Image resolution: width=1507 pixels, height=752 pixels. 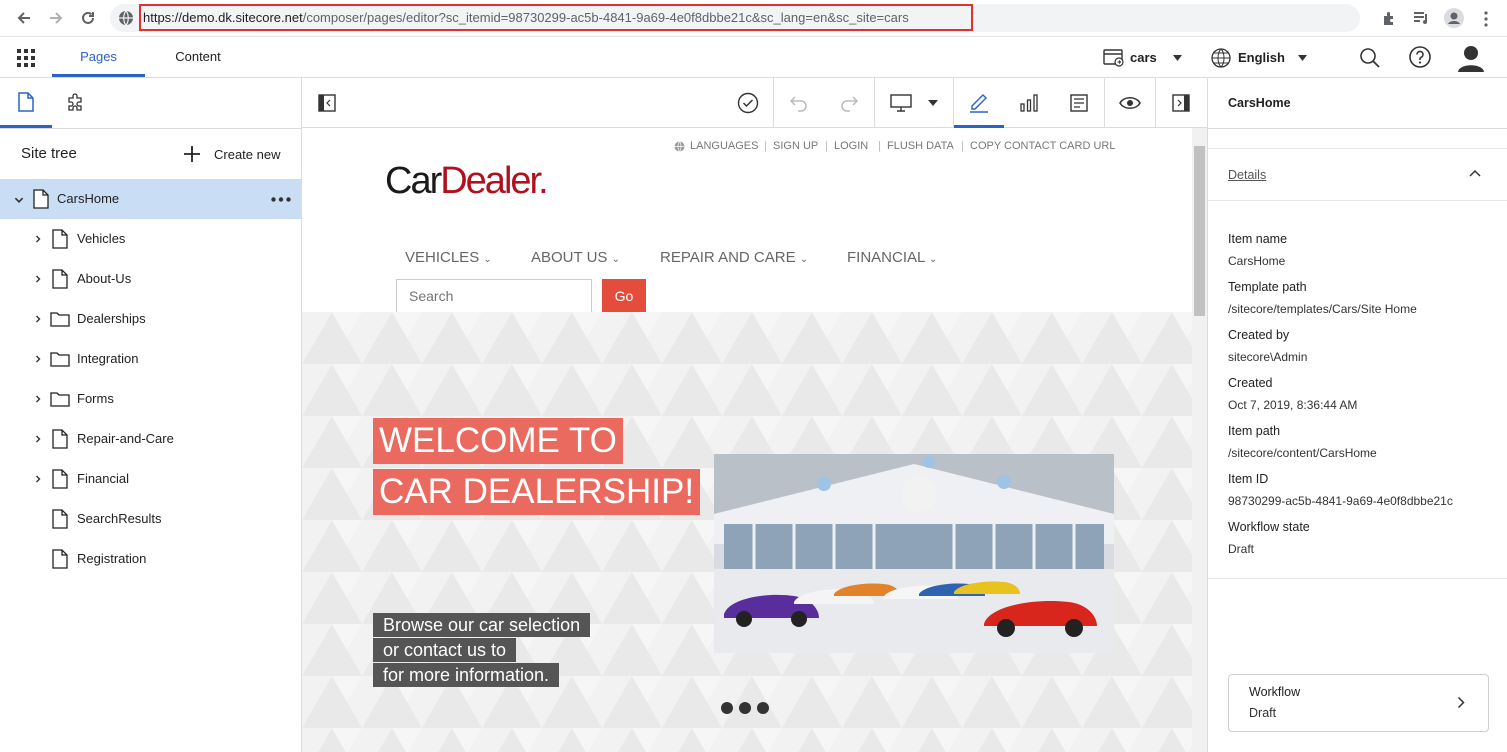 What do you see at coordinates (851, 146) in the screenshot?
I see `top-link-login: LOGIN` at bounding box center [851, 146].